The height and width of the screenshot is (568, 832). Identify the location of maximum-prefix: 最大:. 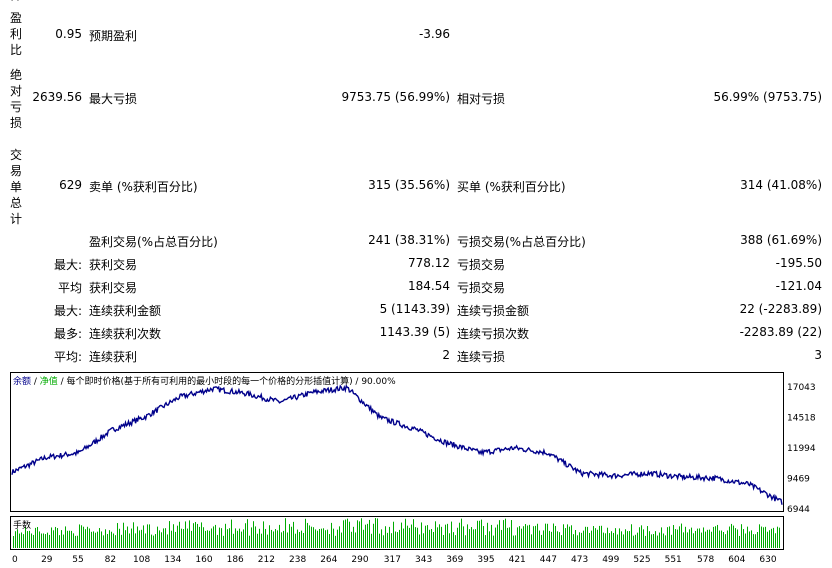
(67, 311).